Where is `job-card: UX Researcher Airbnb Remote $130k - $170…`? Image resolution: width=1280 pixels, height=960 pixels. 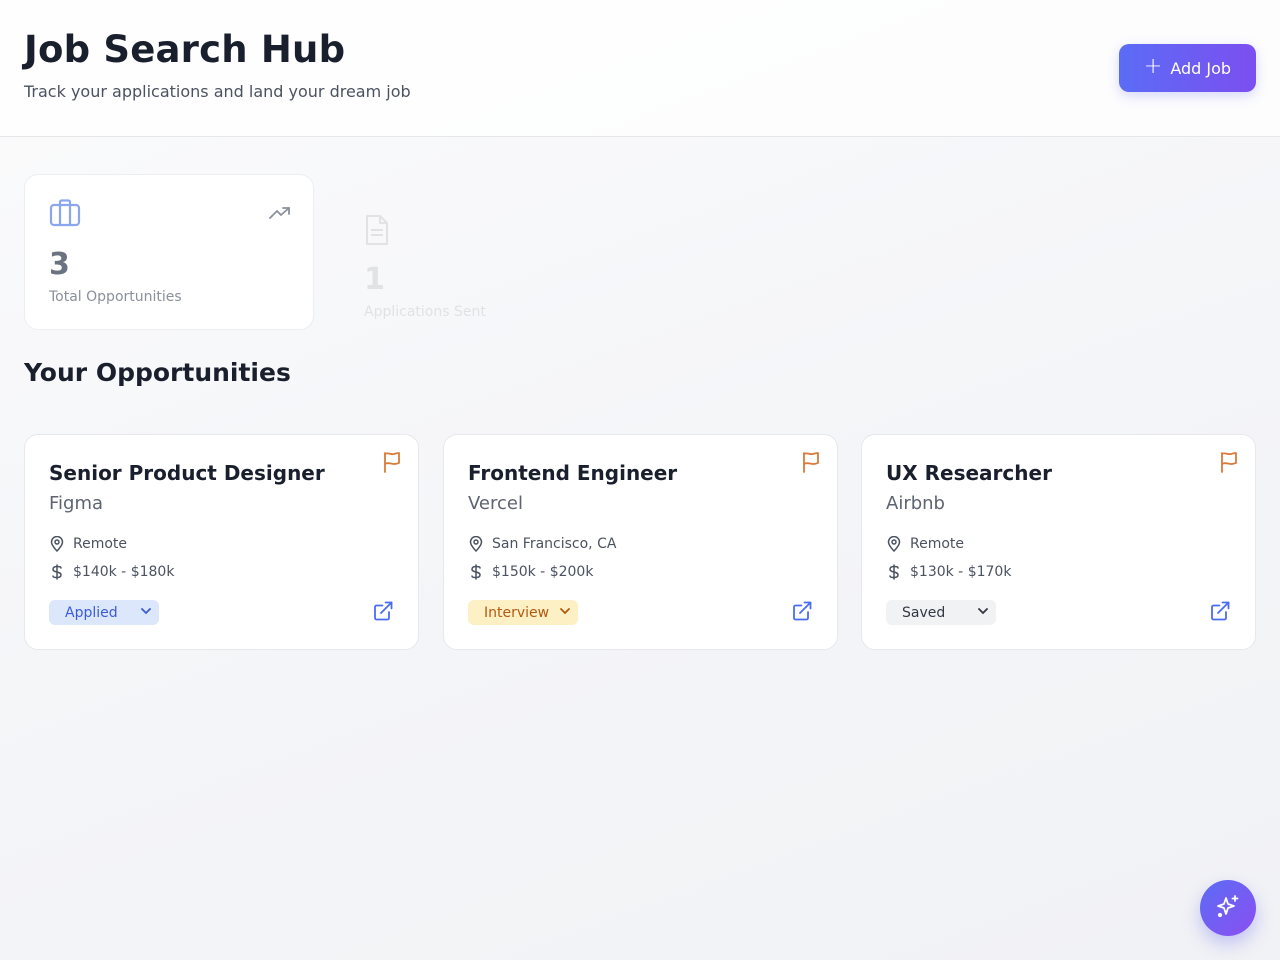 job-card: UX Researcher Airbnb Remote $130k - $170… is located at coordinates (1058, 542).